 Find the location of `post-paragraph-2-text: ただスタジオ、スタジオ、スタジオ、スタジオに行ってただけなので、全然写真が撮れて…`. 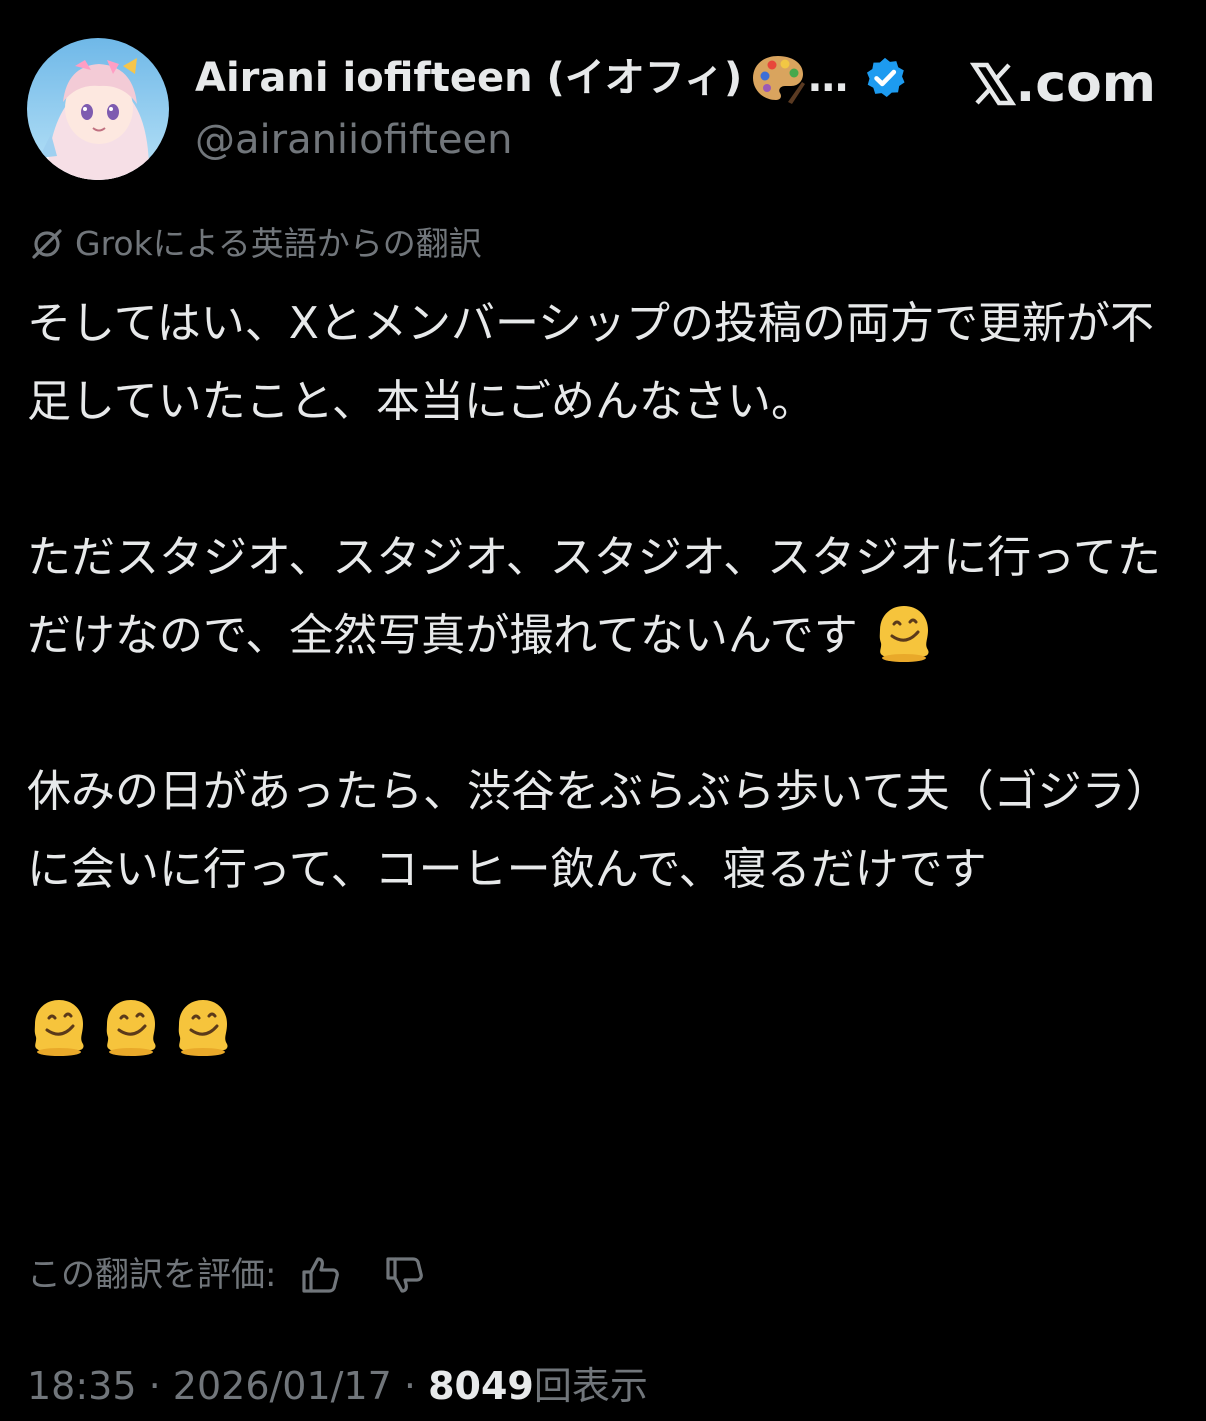

post-paragraph-2-text: ただスタジオ、スタジオ、スタジオ、スタジオに行ってただけなので、全然写真が撮れて… is located at coordinates (594, 596).